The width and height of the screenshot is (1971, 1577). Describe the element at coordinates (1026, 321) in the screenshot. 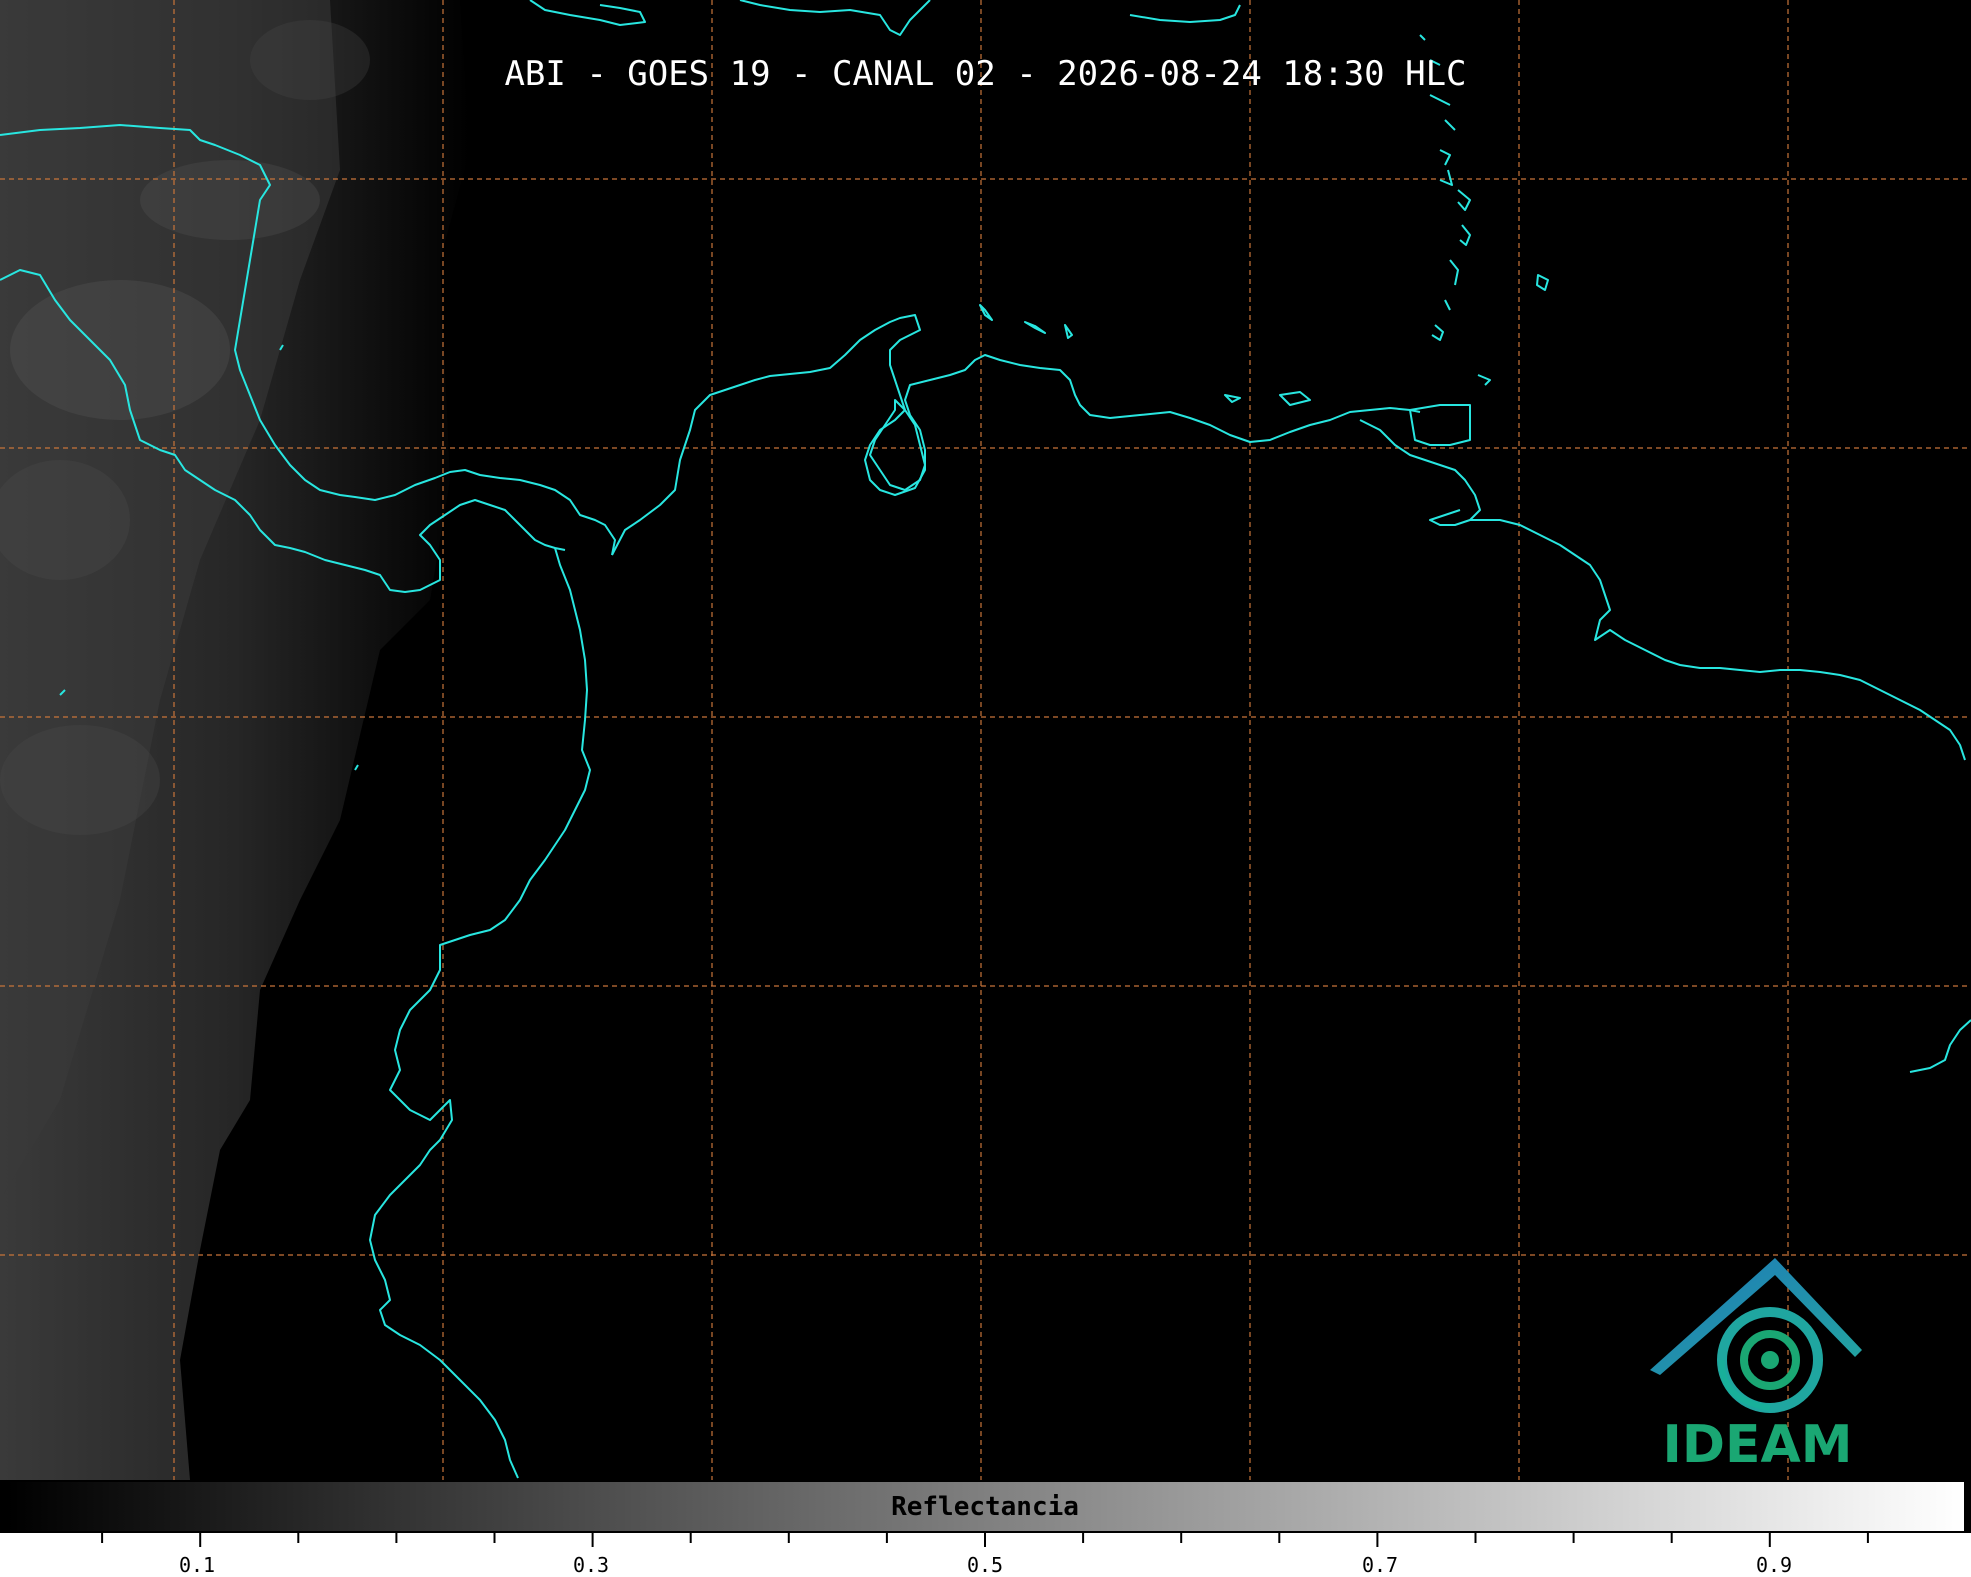

I see `abc-islands` at that location.